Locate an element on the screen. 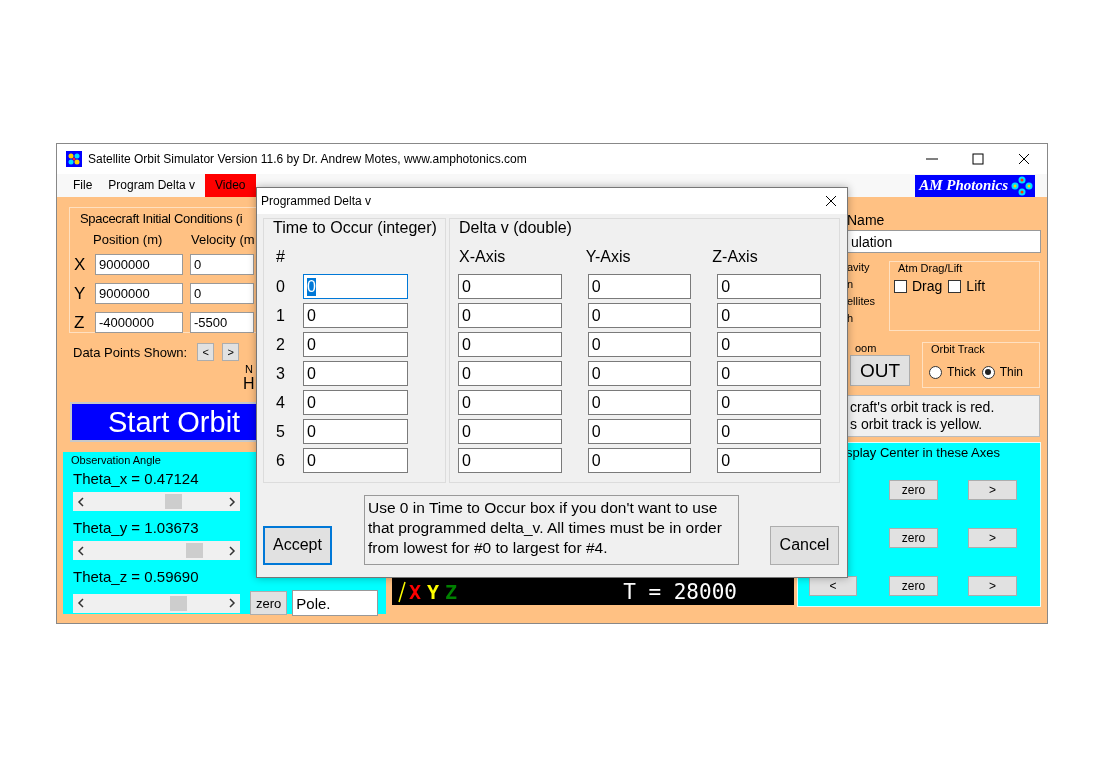 The height and width of the screenshot is (769, 1107). column-header: X-Axis is located at coordinates (483, 257).